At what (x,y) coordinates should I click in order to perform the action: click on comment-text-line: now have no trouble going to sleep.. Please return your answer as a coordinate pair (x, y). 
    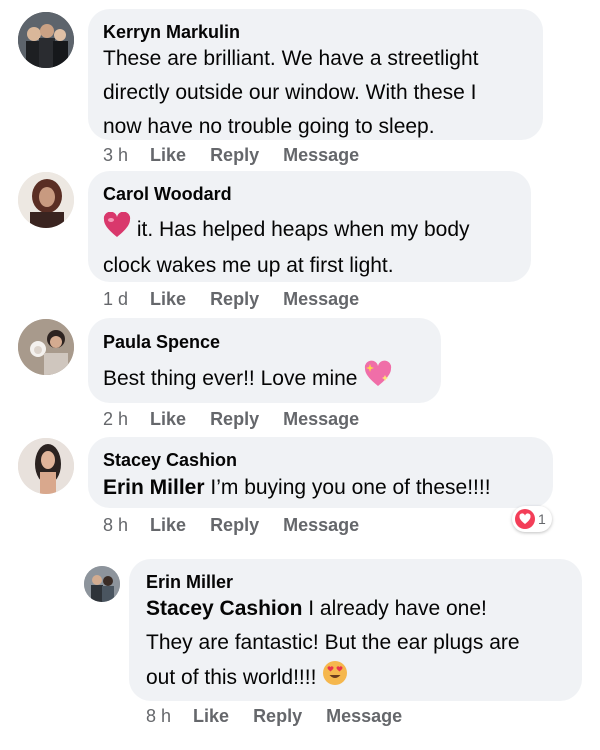
    Looking at the image, I should click on (269, 126).